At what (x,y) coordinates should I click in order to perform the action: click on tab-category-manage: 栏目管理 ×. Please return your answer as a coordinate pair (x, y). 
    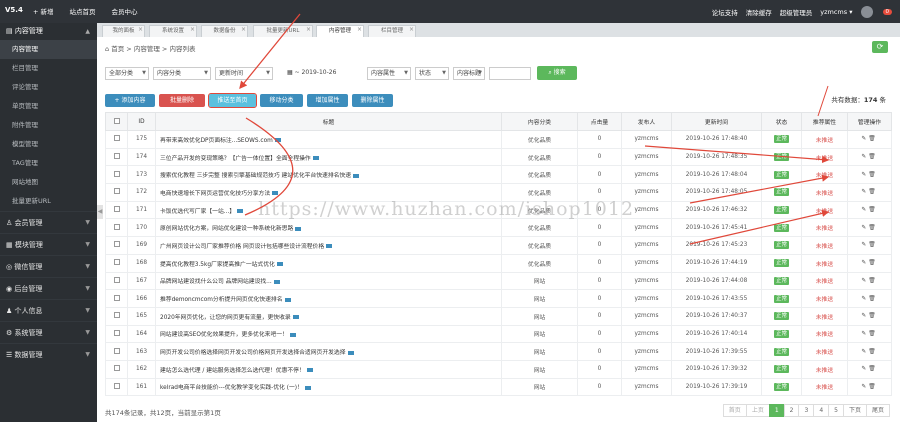
    Looking at the image, I should click on (392, 31).